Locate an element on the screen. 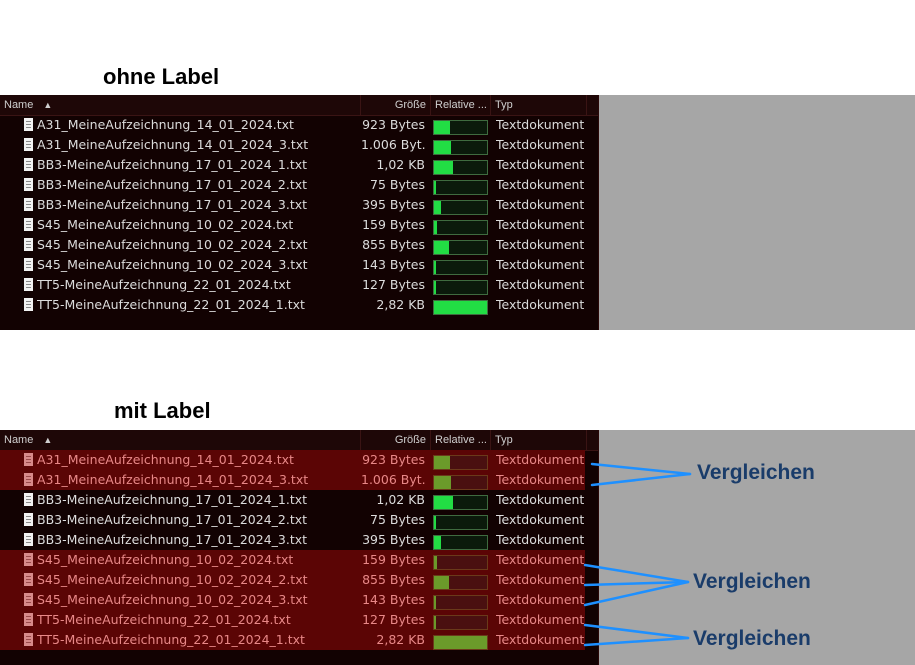 This screenshot has width=915, height=665. column-name-header: Name ▲ is located at coordinates (180, 105).